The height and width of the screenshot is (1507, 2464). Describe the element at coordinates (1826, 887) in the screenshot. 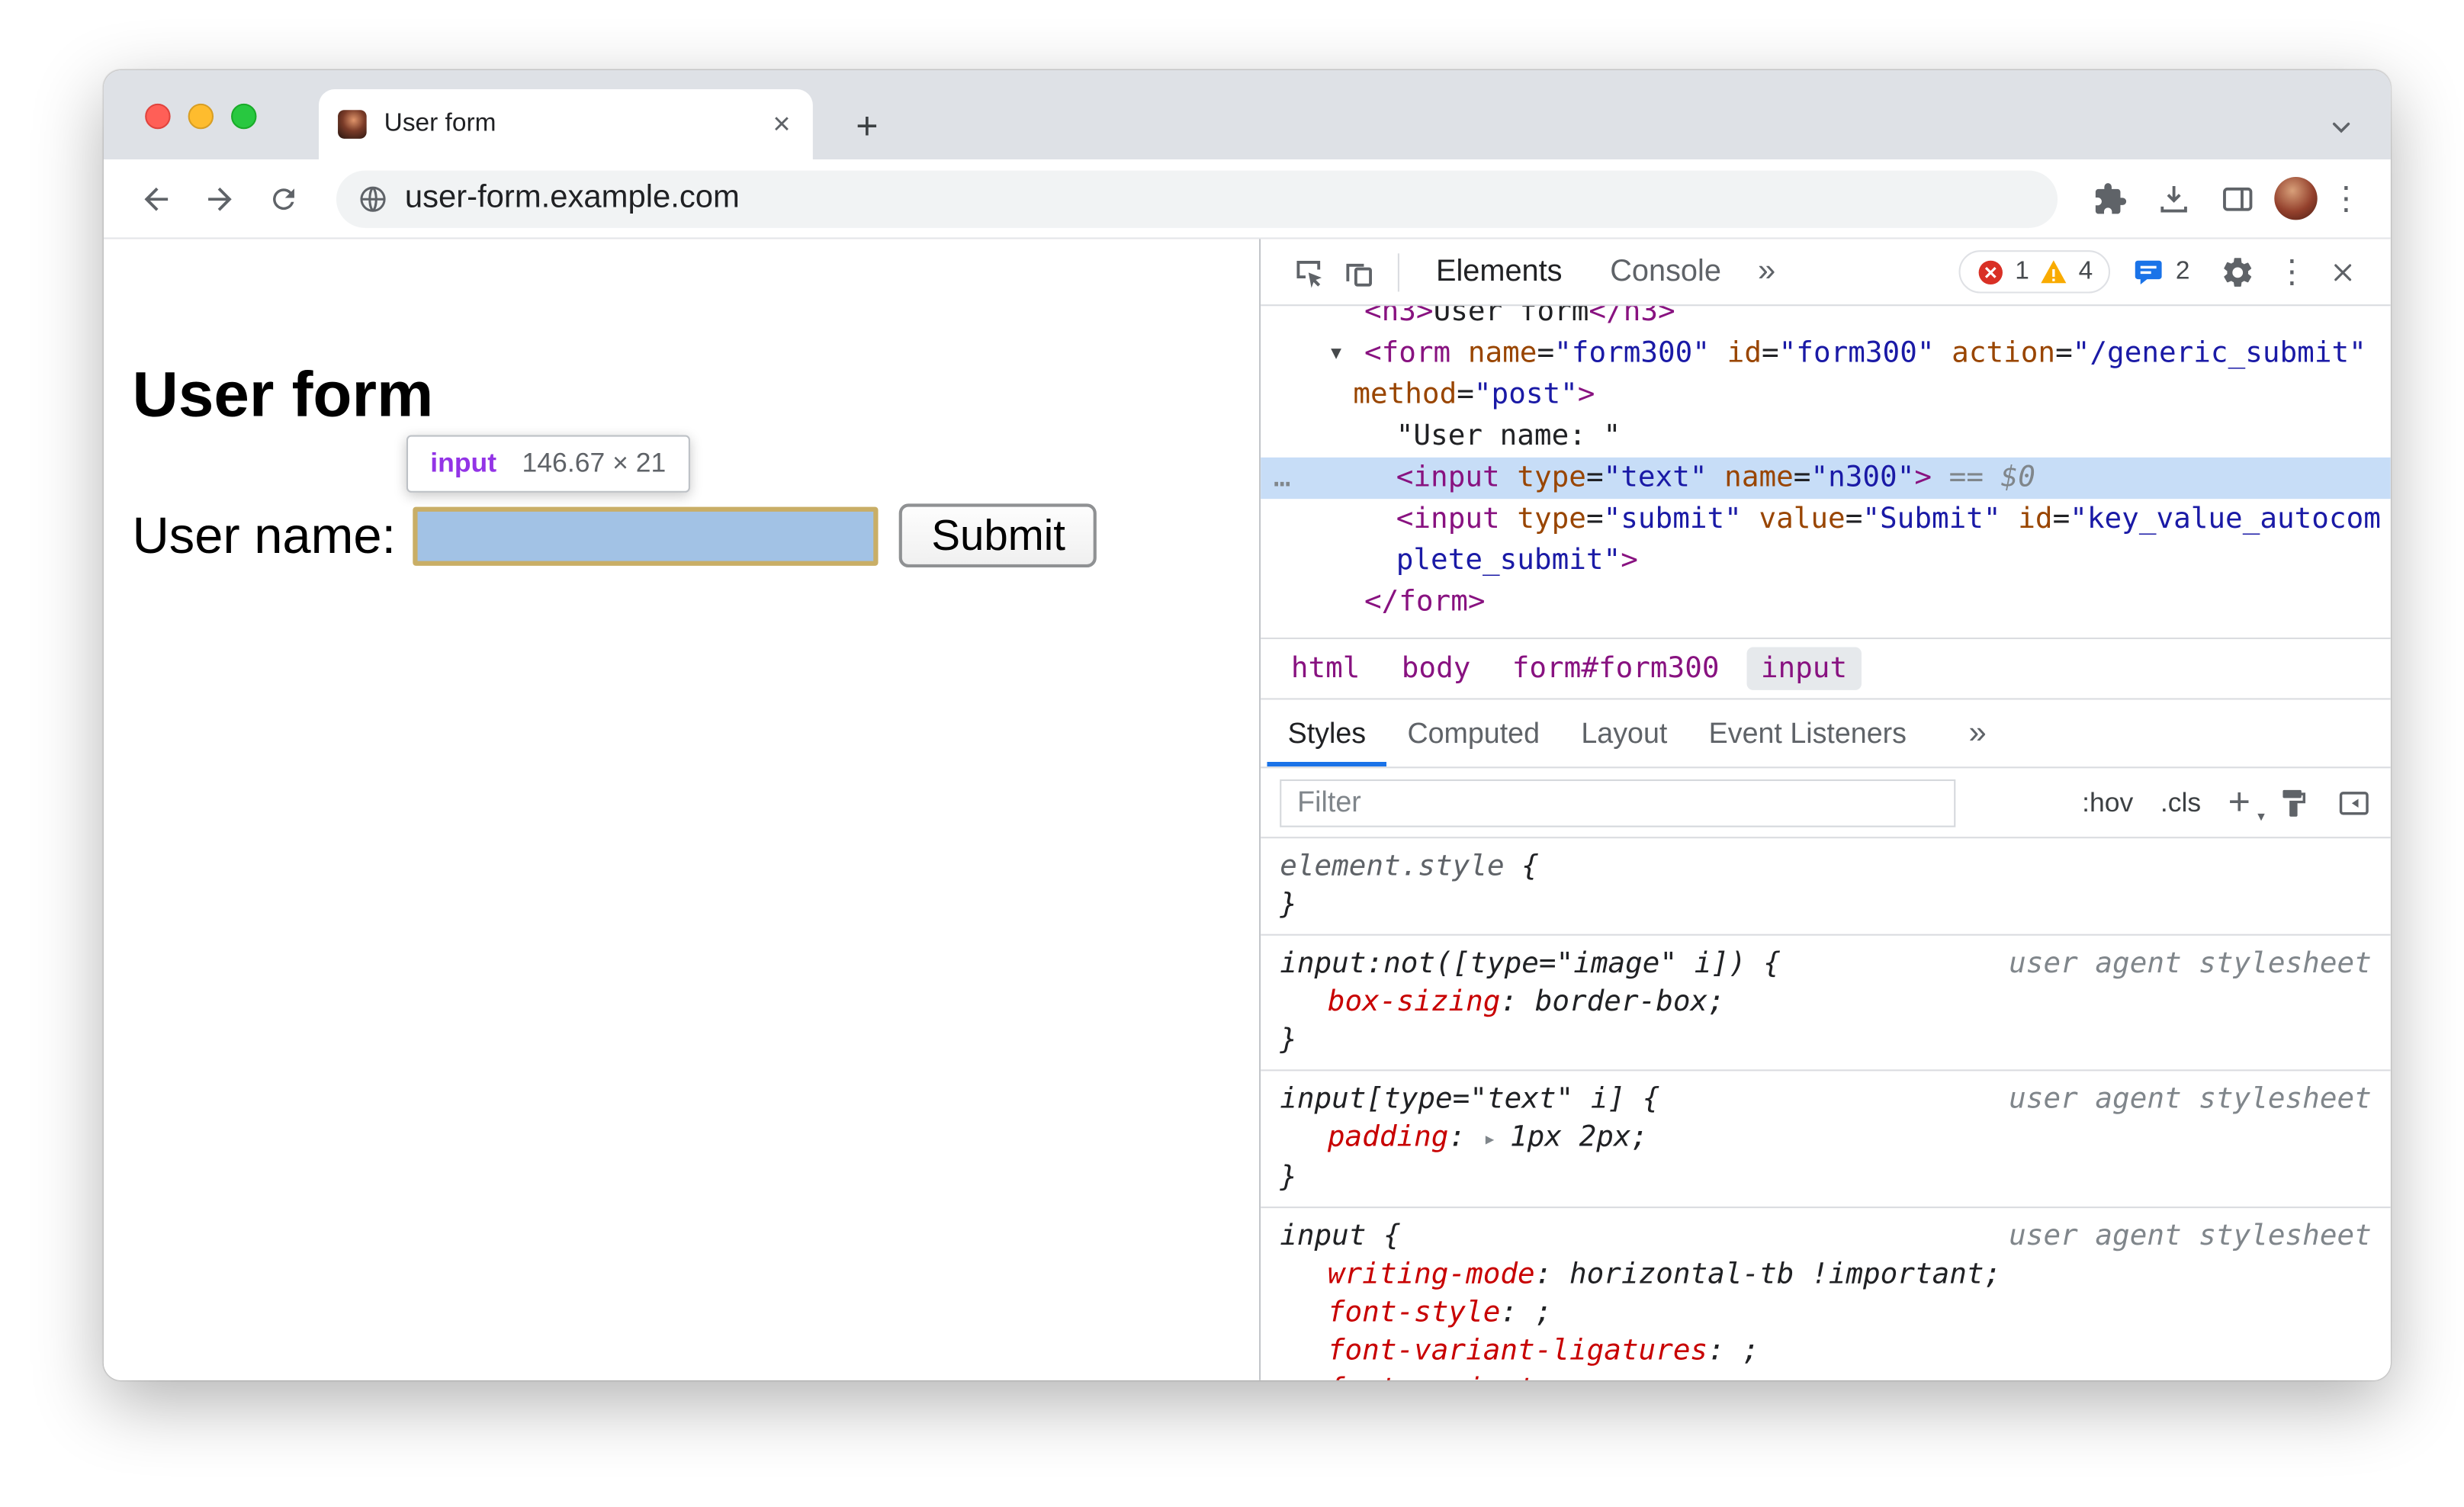

I see `css-rule: element.style {}` at that location.